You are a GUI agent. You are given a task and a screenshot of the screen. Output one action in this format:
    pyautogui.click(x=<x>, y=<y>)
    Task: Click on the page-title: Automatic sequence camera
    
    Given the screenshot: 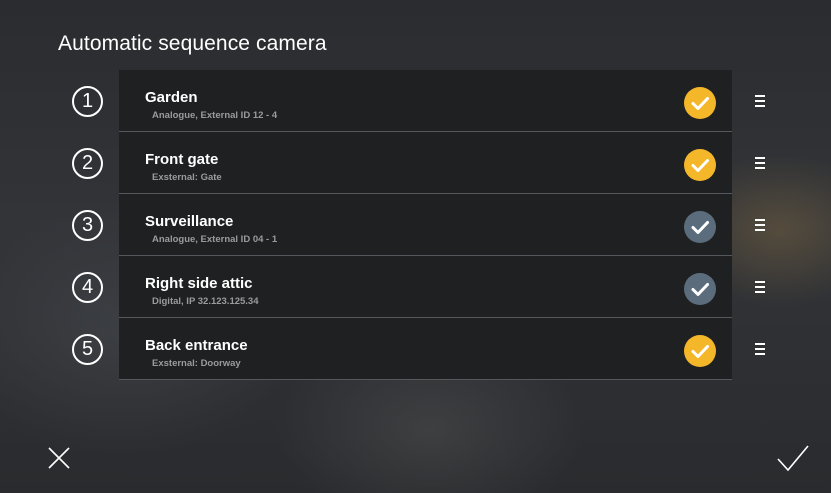 What is the action you would take?
    pyautogui.click(x=192, y=43)
    